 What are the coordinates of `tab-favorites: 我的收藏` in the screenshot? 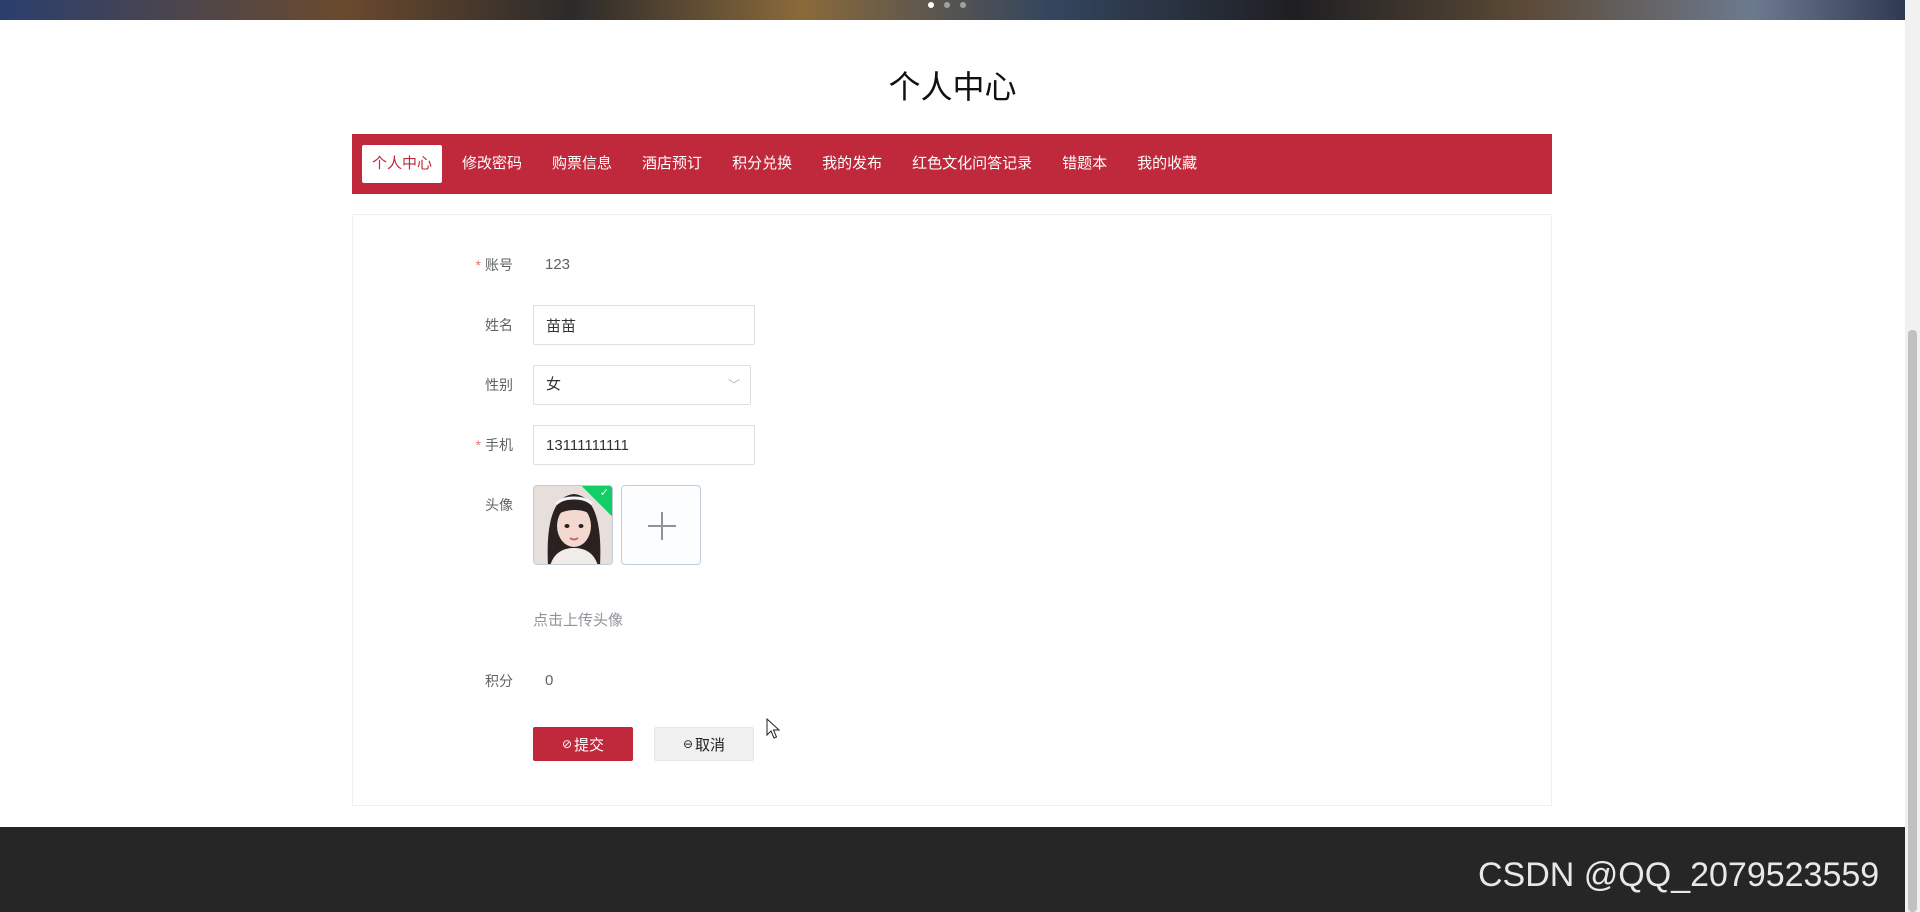 It's located at (1167, 164).